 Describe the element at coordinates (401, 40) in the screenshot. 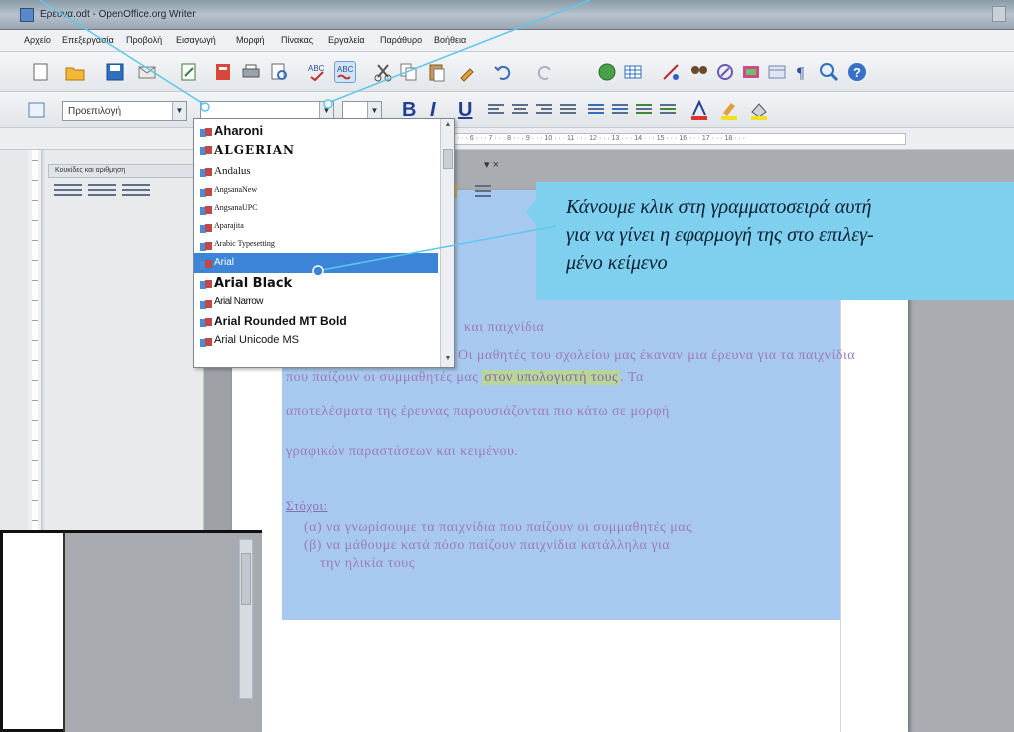

I see `menu-window: Παράθυρο` at that location.